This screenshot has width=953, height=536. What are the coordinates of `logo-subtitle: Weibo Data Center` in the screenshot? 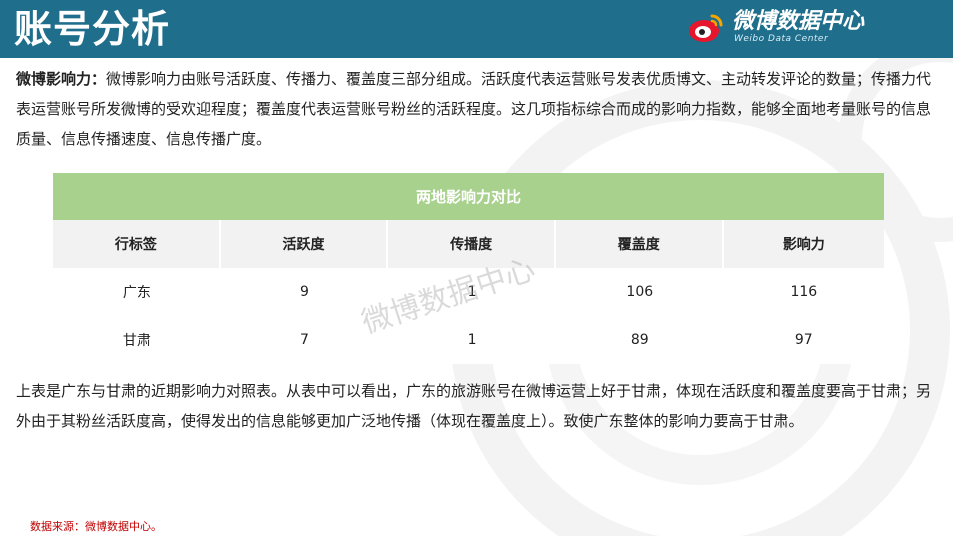 It's located at (781, 39).